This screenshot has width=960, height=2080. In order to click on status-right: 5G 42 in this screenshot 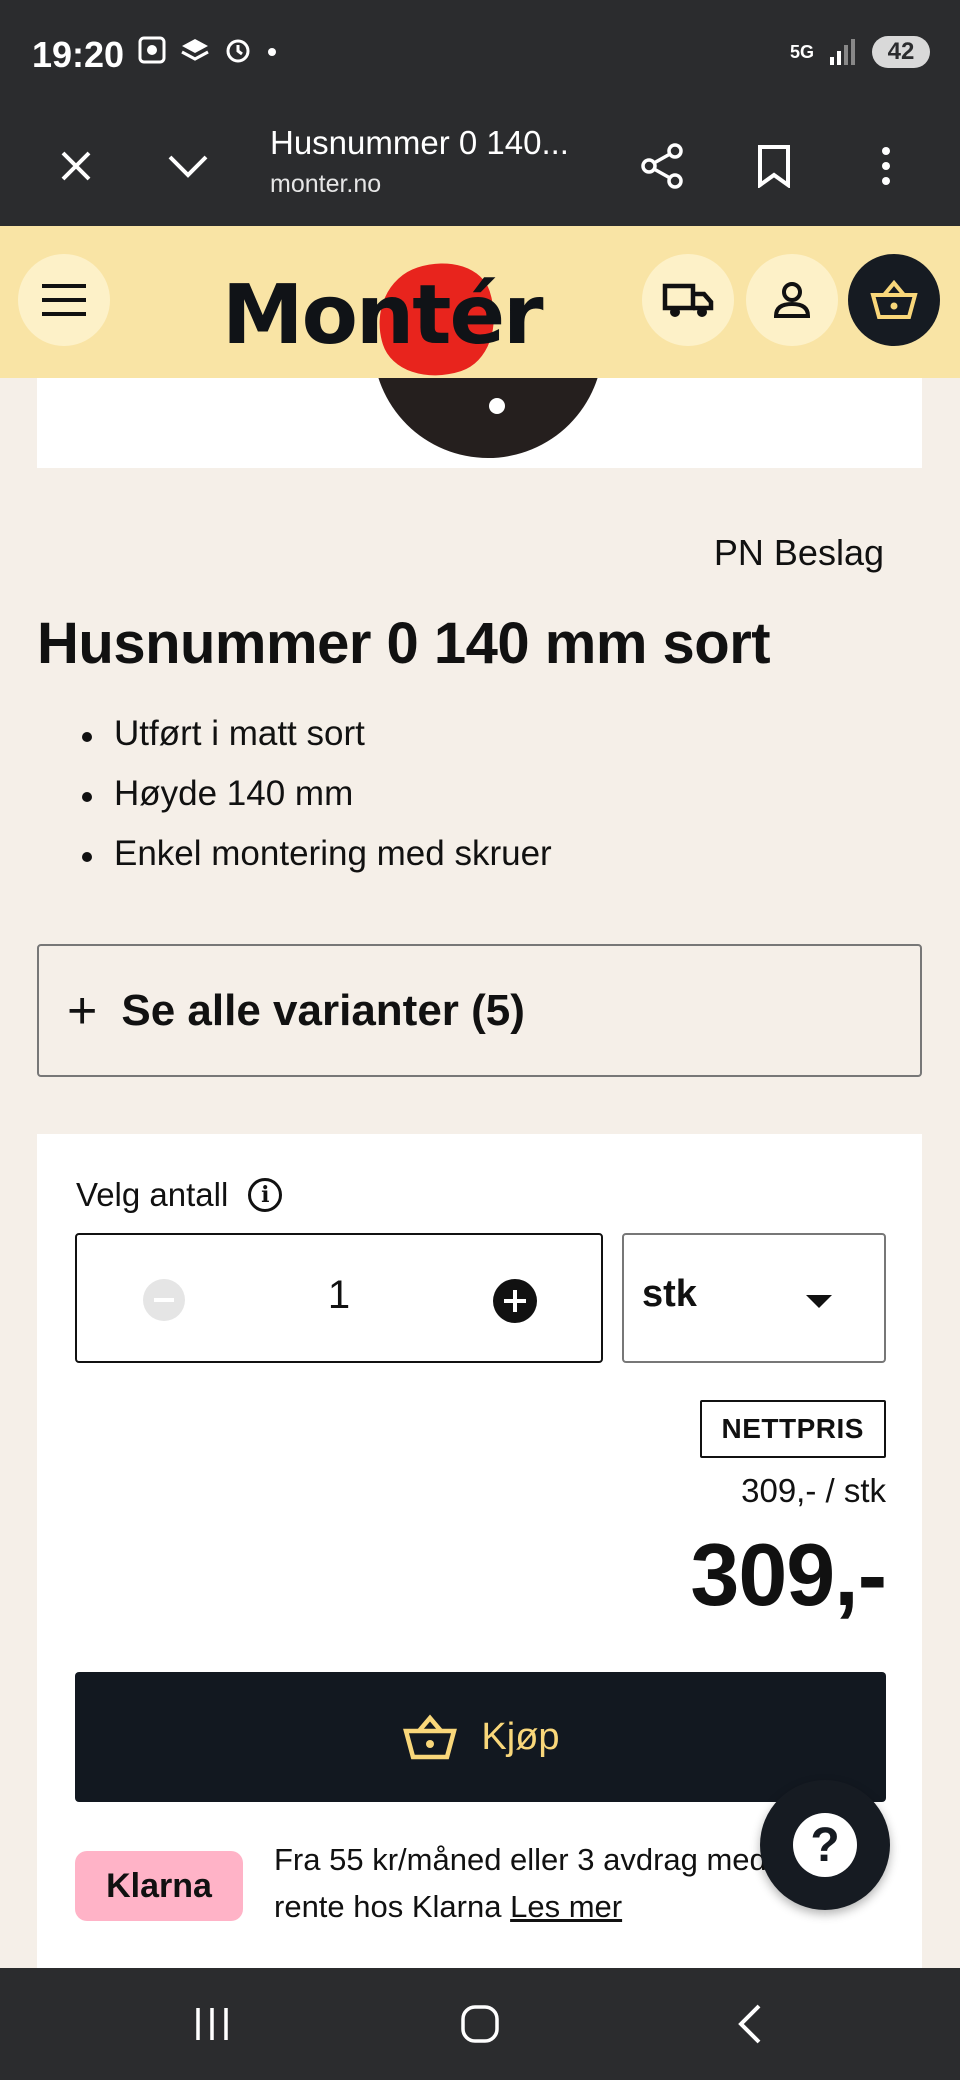, I will do `click(860, 52)`.